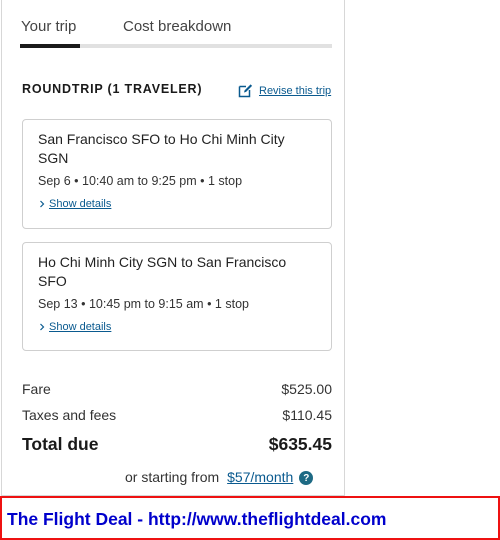 The height and width of the screenshot is (540, 500). What do you see at coordinates (143, 304) in the screenshot?
I see `flight-times: Sep 13 • 10:45 pm to 9:15 am • 1 stop` at bounding box center [143, 304].